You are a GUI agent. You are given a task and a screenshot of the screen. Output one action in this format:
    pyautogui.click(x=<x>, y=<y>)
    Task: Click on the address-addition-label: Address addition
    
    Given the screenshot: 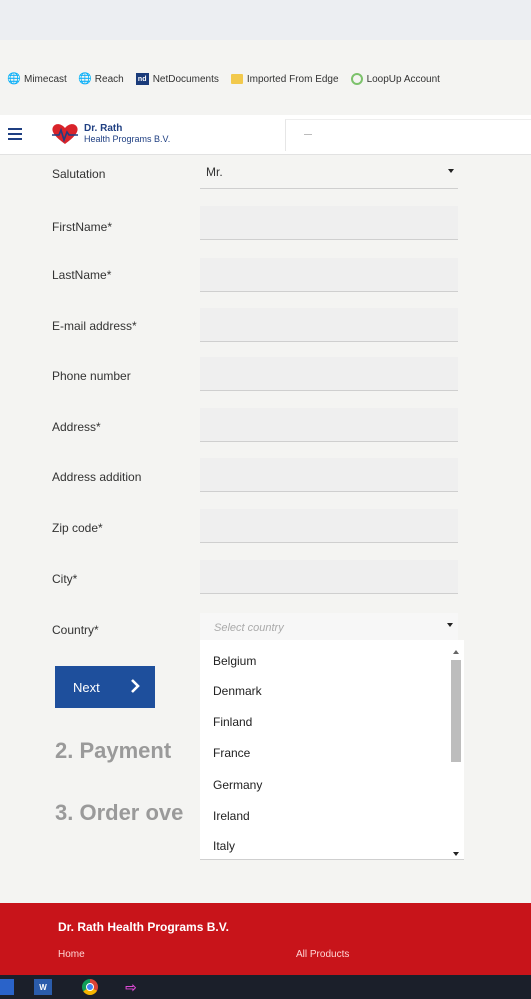 What is the action you would take?
    pyautogui.click(x=97, y=477)
    